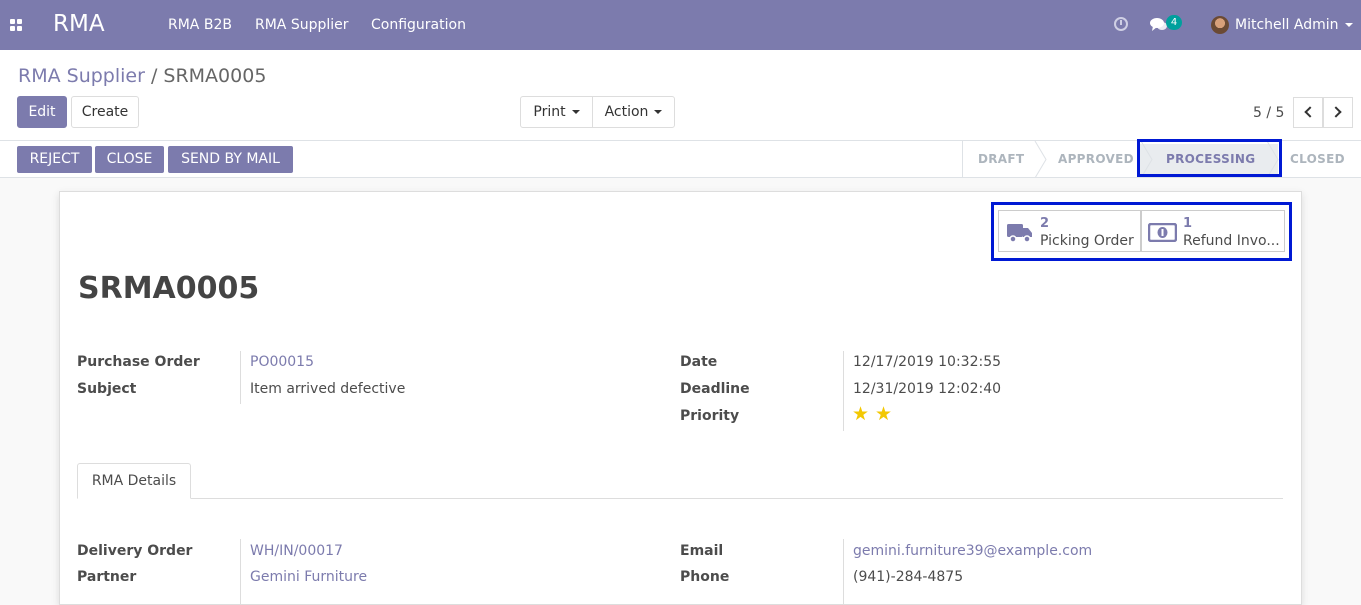  What do you see at coordinates (135, 551) in the screenshot?
I see `delivery-order-label: Delivery Order` at bounding box center [135, 551].